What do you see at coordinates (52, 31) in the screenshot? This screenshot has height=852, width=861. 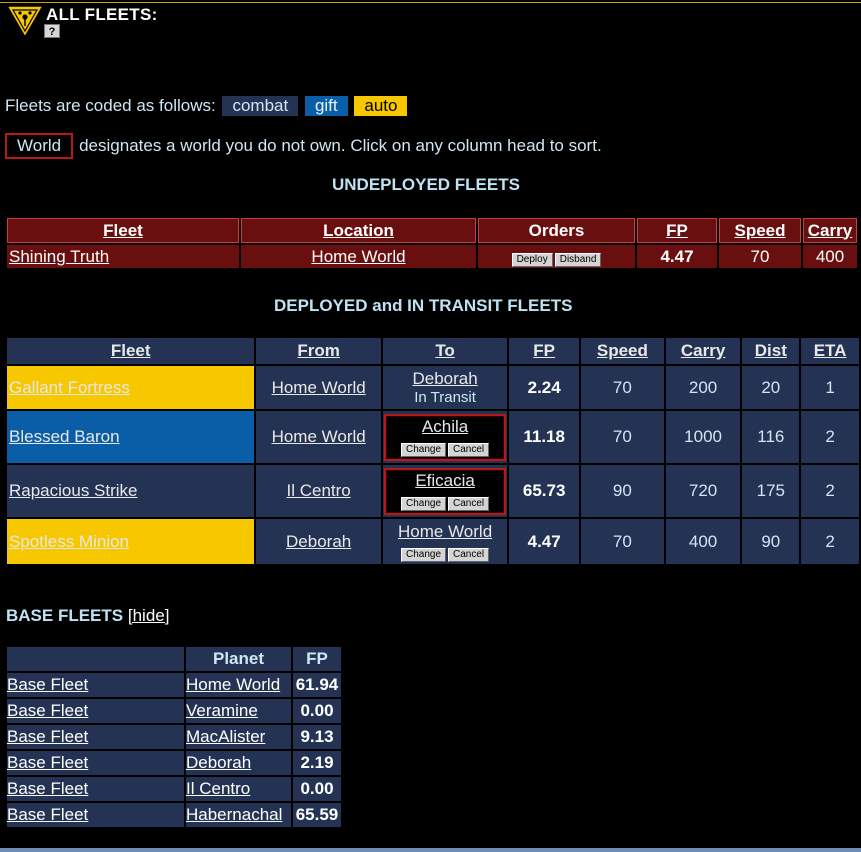 I see `help-icon: ?` at bounding box center [52, 31].